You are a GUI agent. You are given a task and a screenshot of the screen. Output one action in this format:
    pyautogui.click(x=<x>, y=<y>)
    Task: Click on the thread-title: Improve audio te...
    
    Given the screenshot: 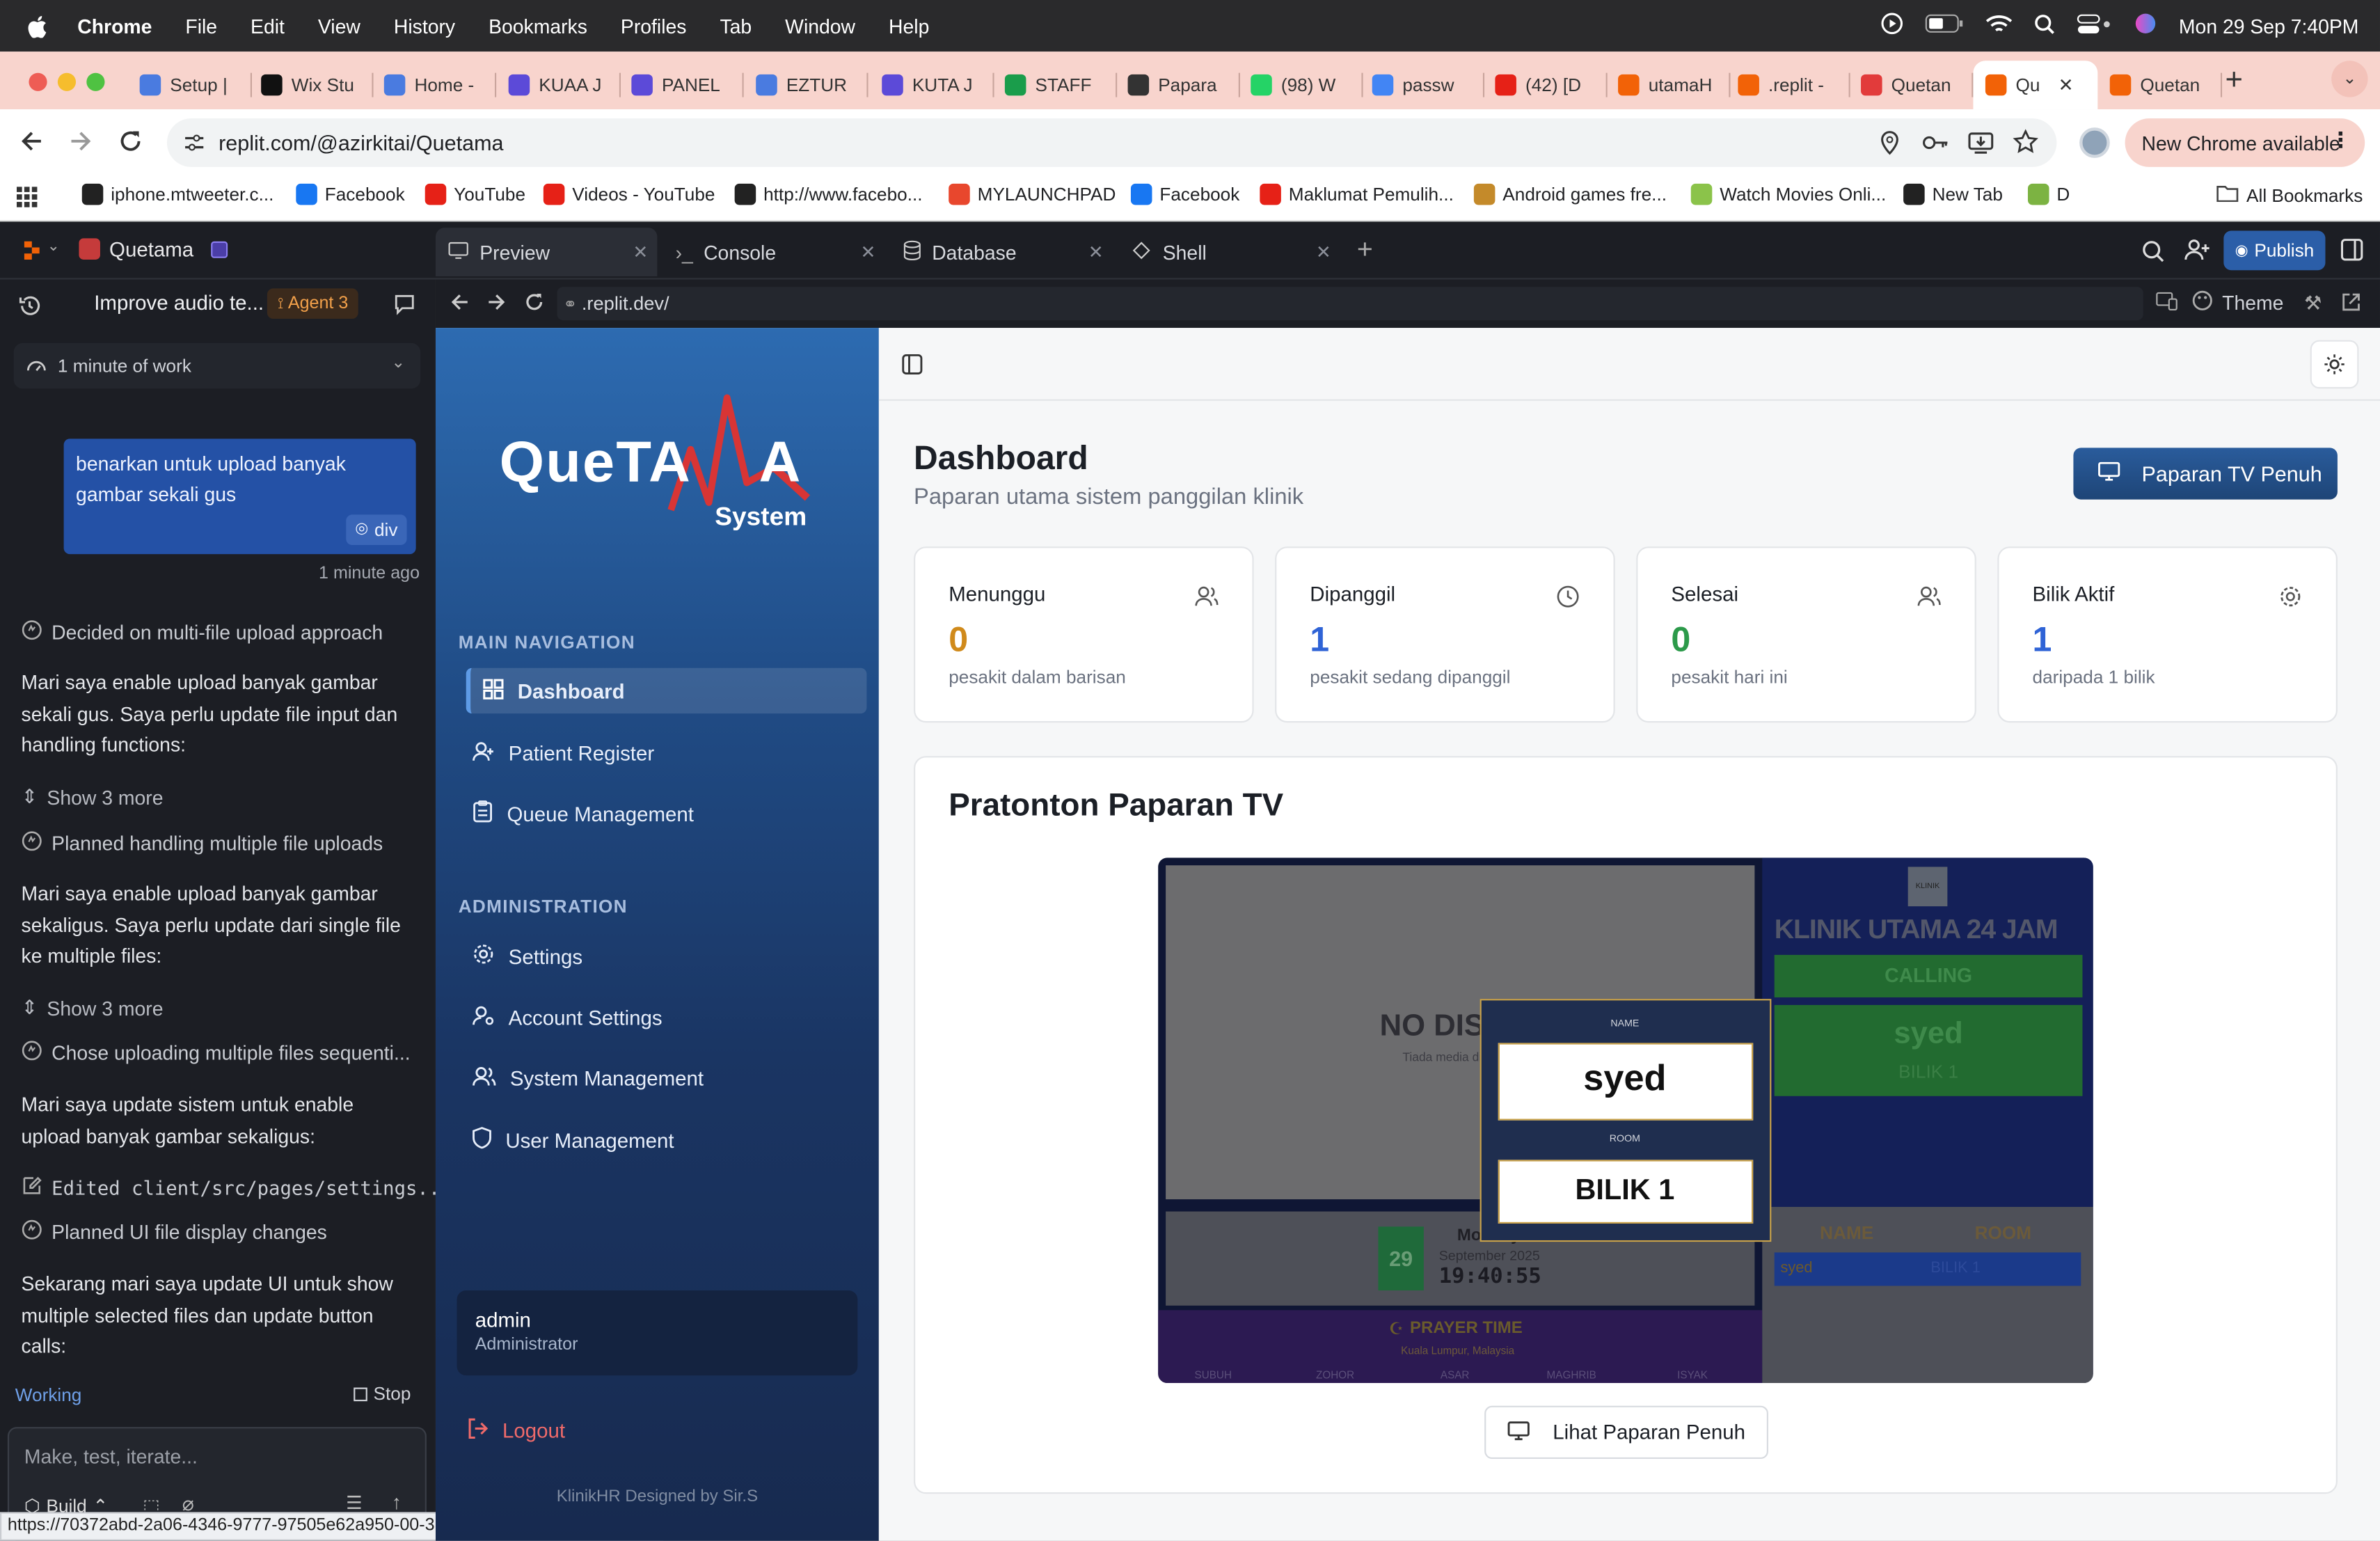 What is the action you would take?
    pyautogui.click(x=179, y=303)
    